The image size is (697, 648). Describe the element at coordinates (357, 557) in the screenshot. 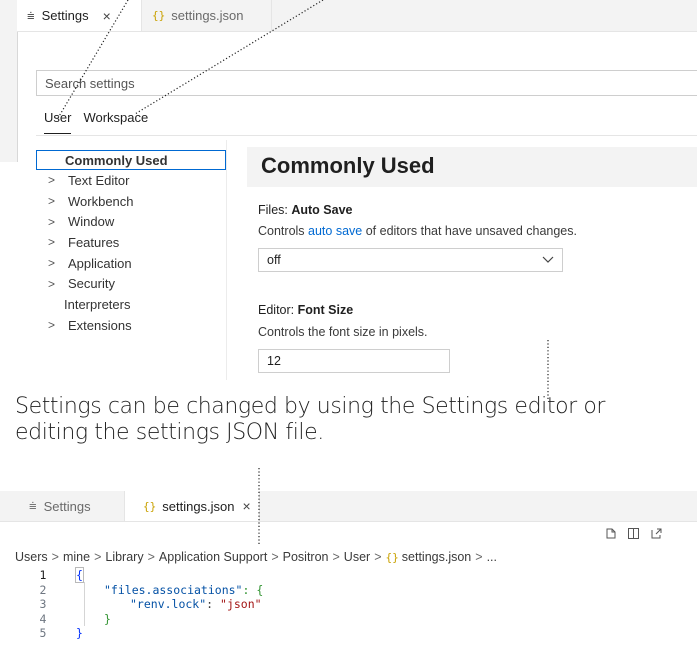

I see `breadcrumb-item: User` at that location.